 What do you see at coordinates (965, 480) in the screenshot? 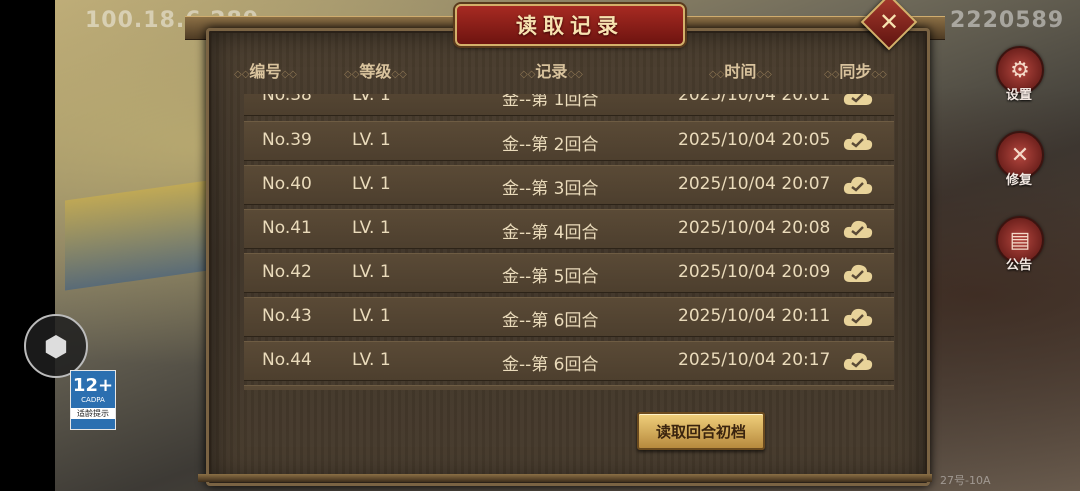
I see `footer-text: 27号-10A` at bounding box center [965, 480].